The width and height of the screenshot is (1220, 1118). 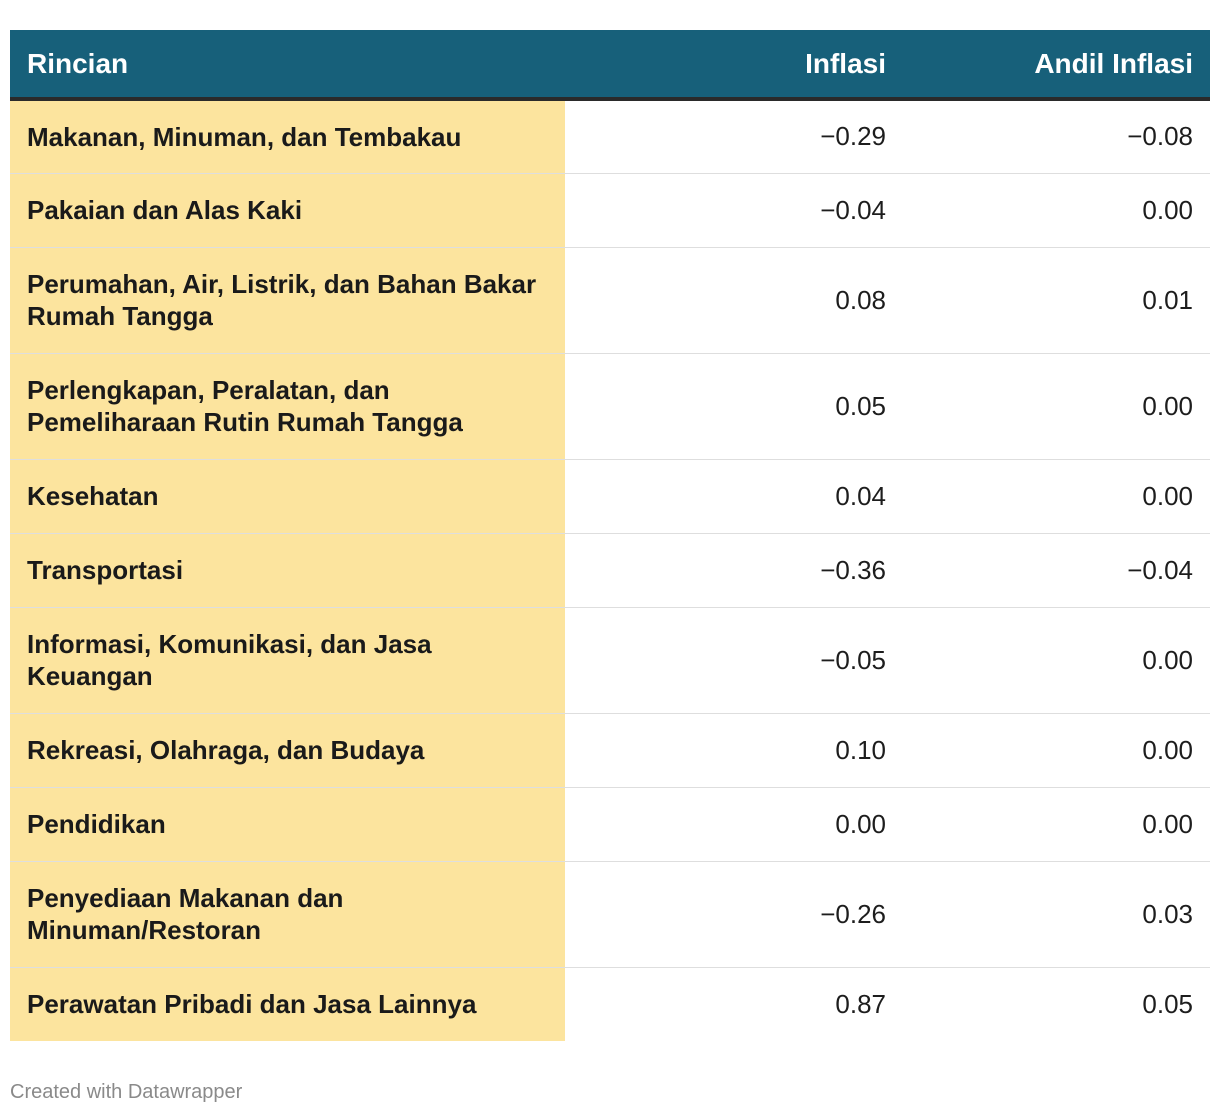 I want to click on inflasi-value: −0.29, so click(x=734, y=136).